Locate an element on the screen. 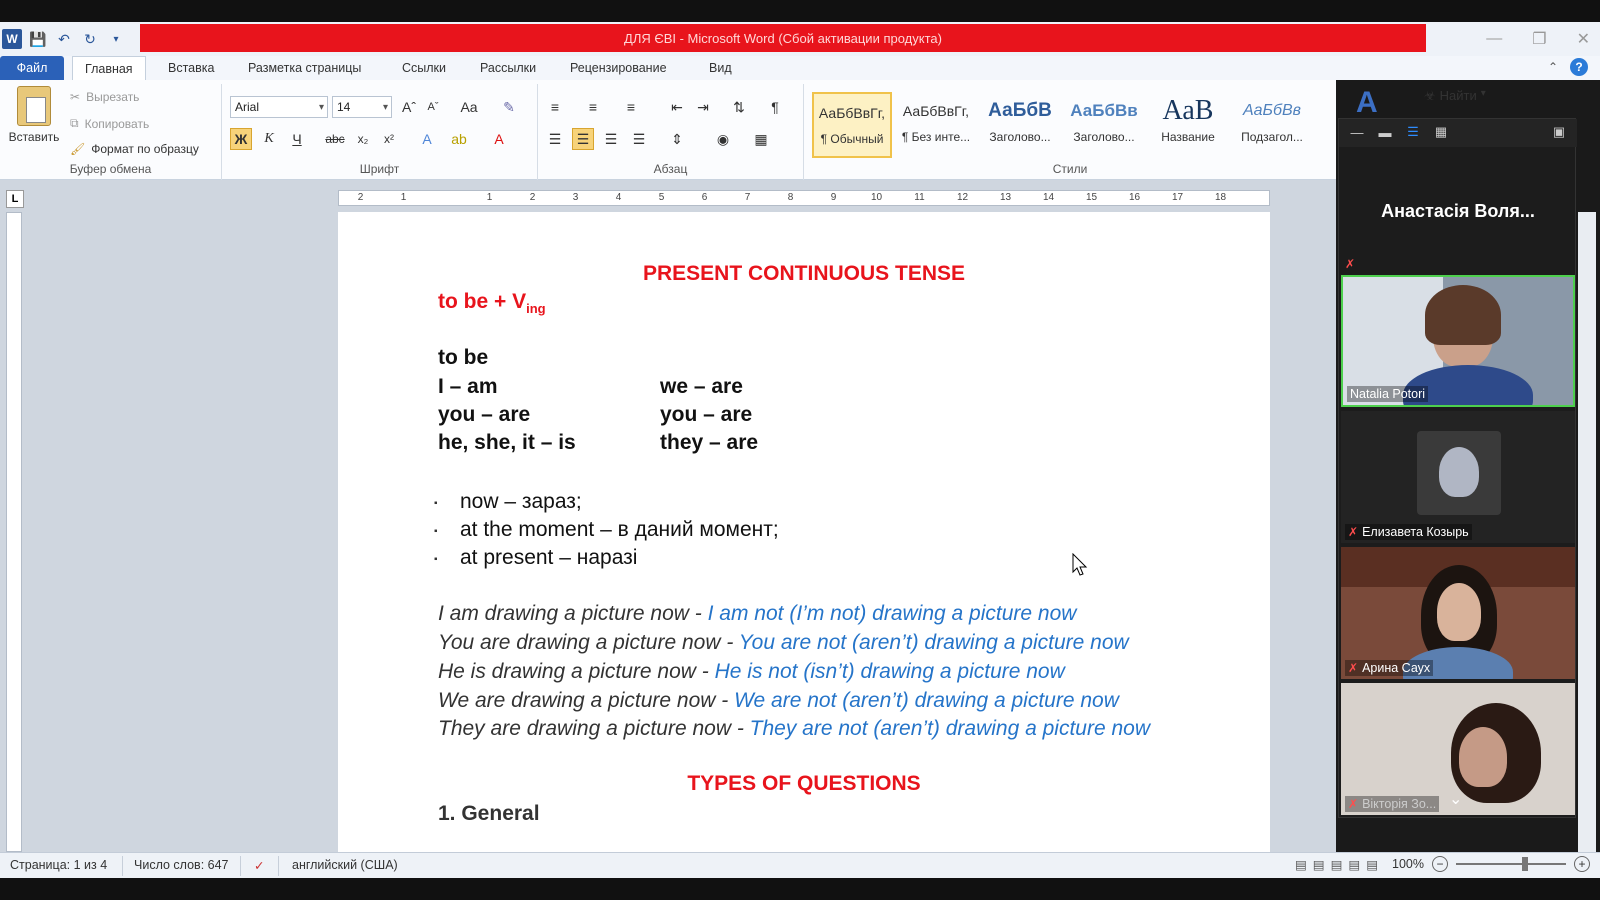  minimize-panel-icon: — is located at coordinates (1357, 132).